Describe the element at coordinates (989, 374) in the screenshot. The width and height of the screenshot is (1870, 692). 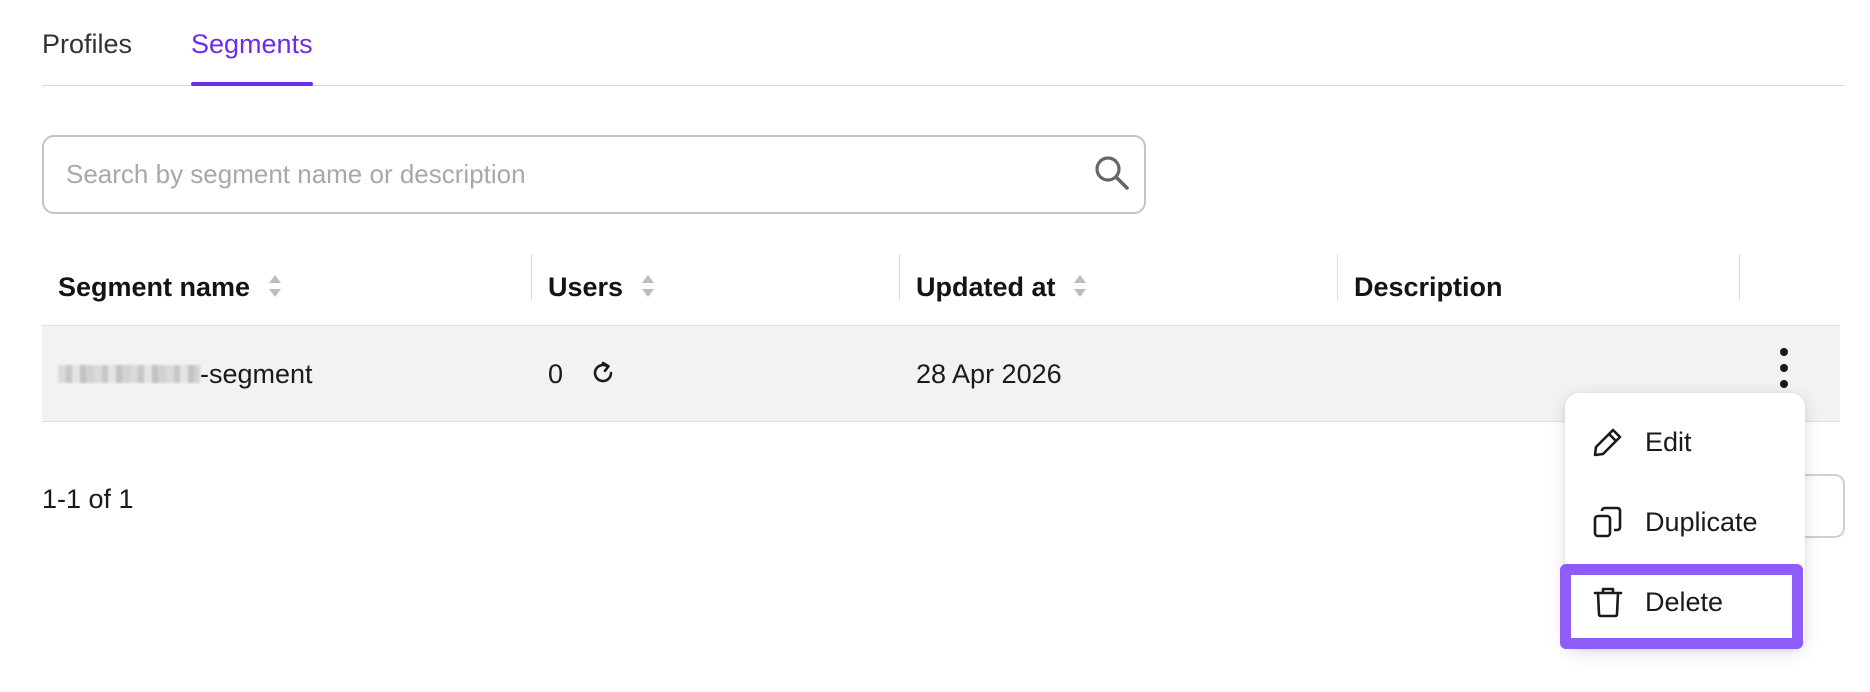
I see `updated-at-cell: 28 Apr 2026` at that location.